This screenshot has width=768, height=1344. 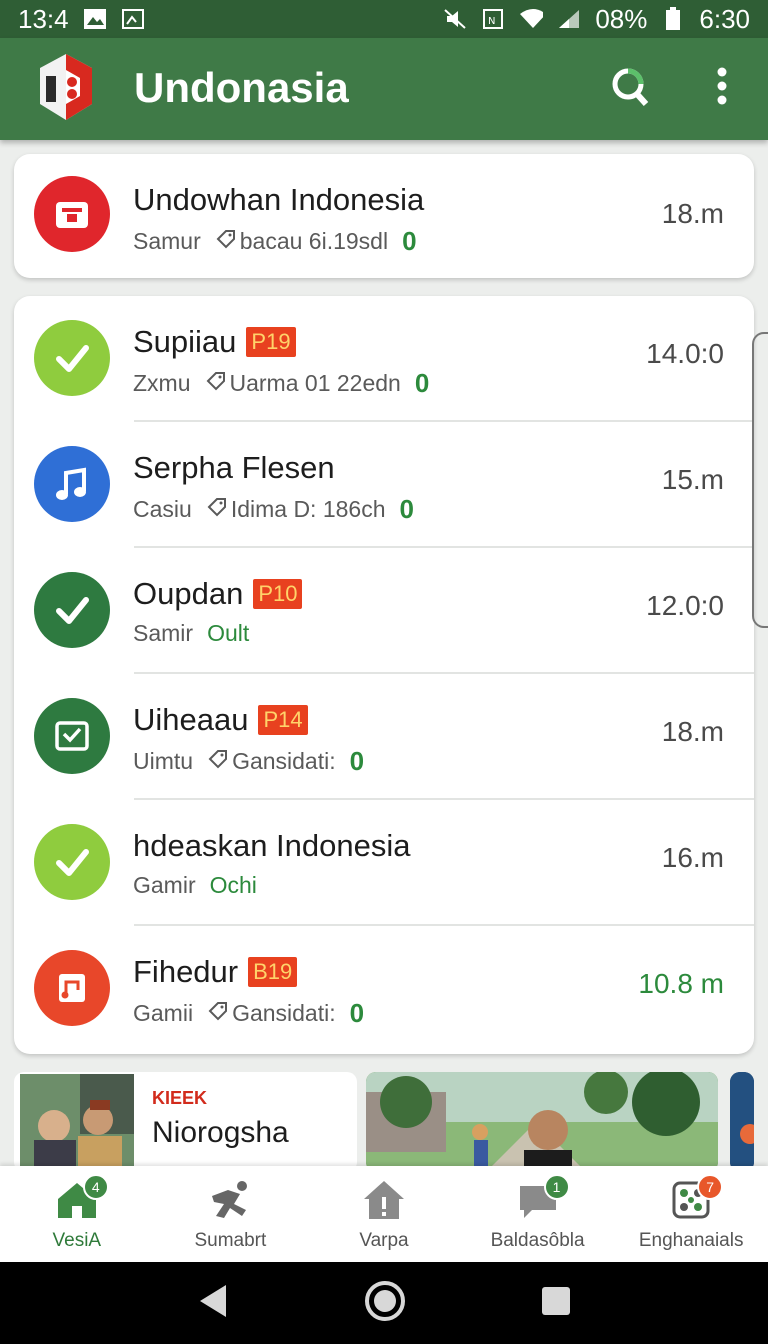 What do you see at coordinates (384, 1240) in the screenshot?
I see `nav-label: Varpa` at bounding box center [384, 1240].